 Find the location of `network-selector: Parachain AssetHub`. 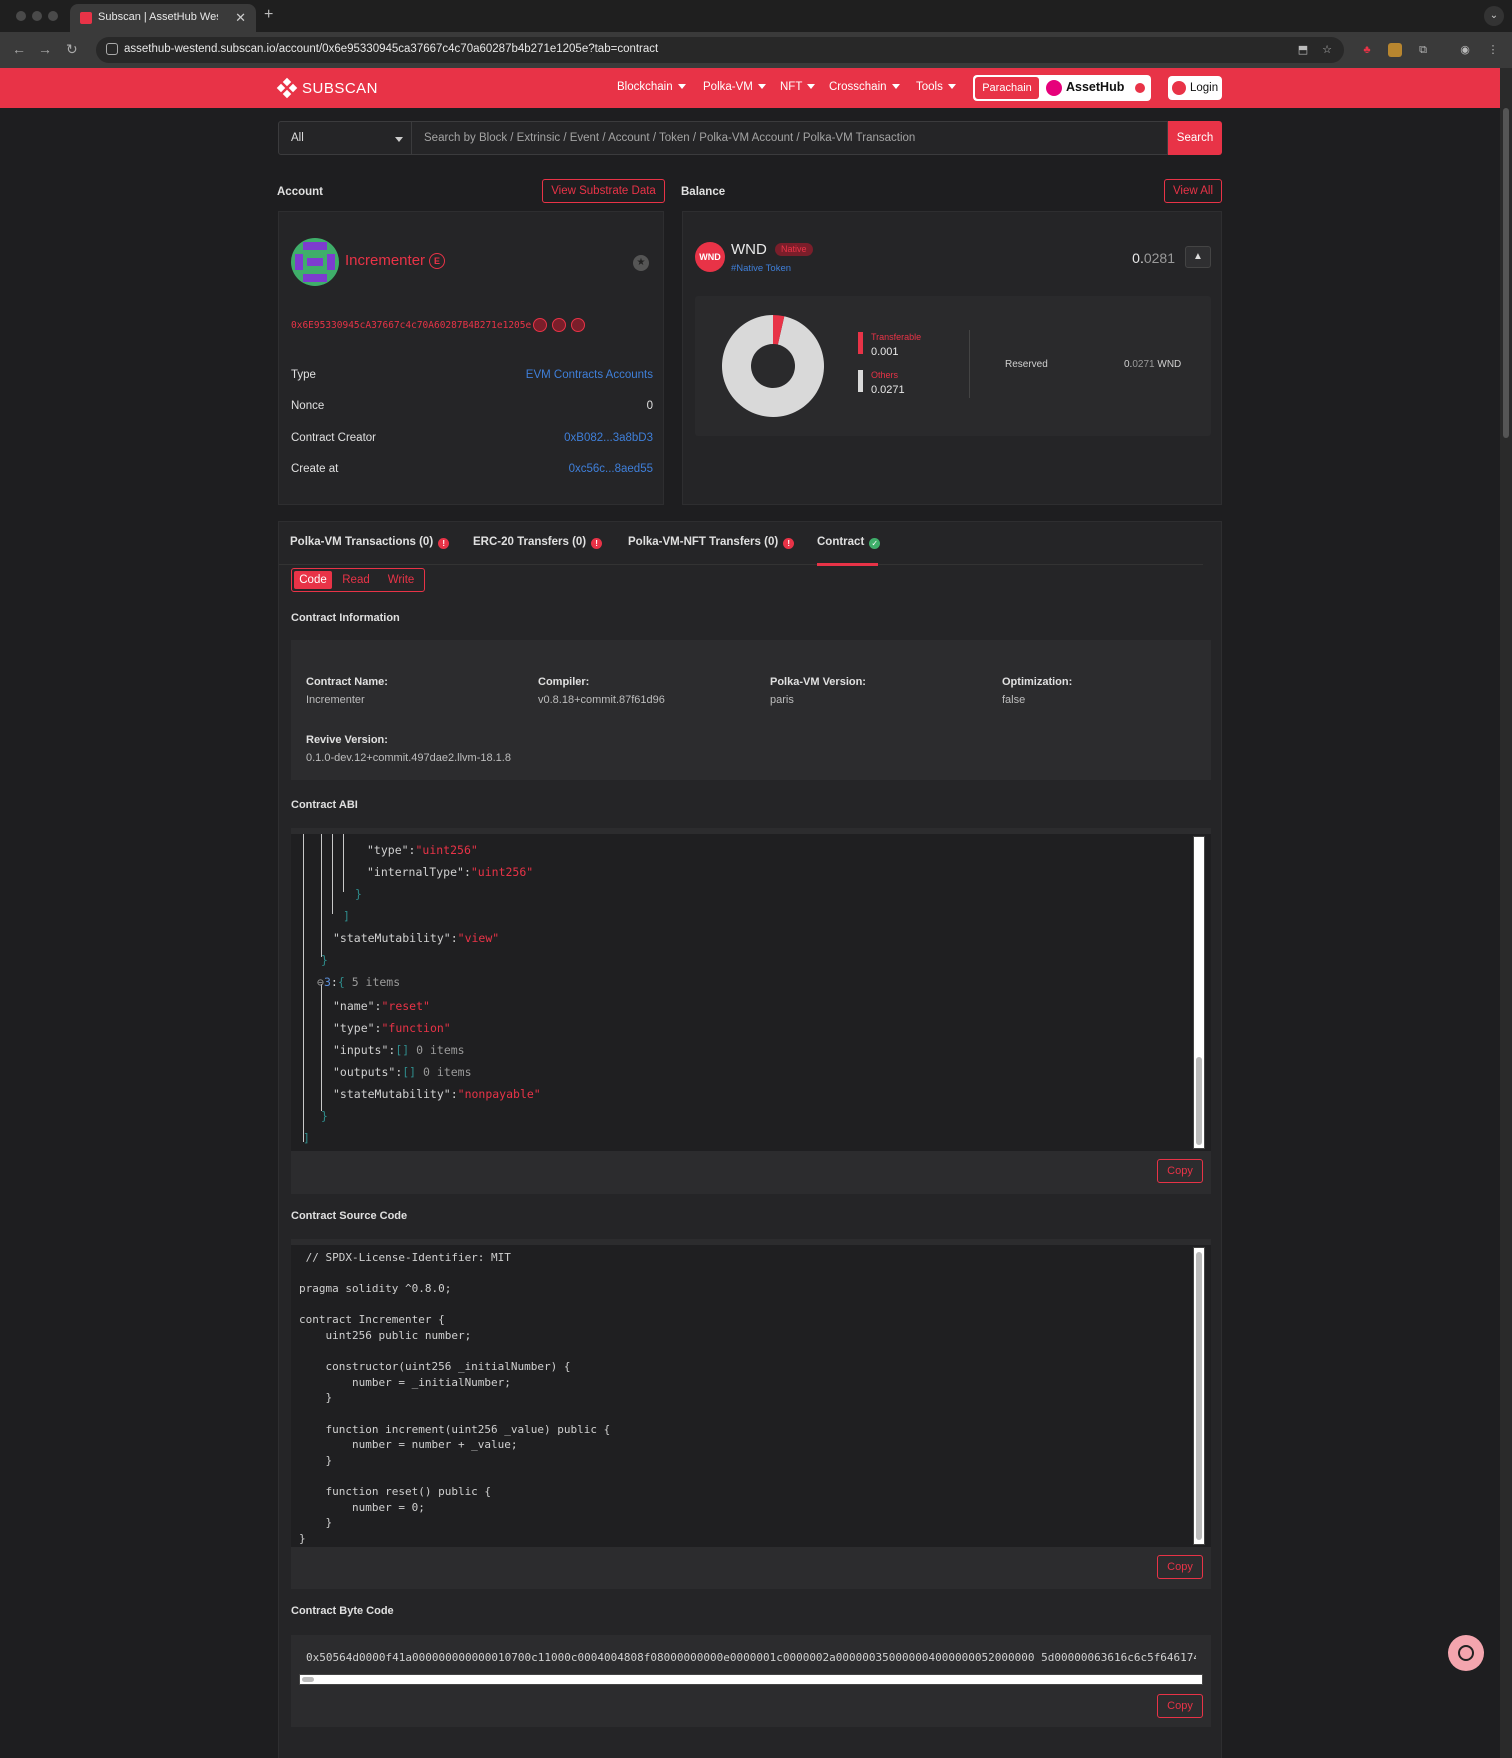

network-selector: Parachain AssetHub is located at coordinates (1062, 88).